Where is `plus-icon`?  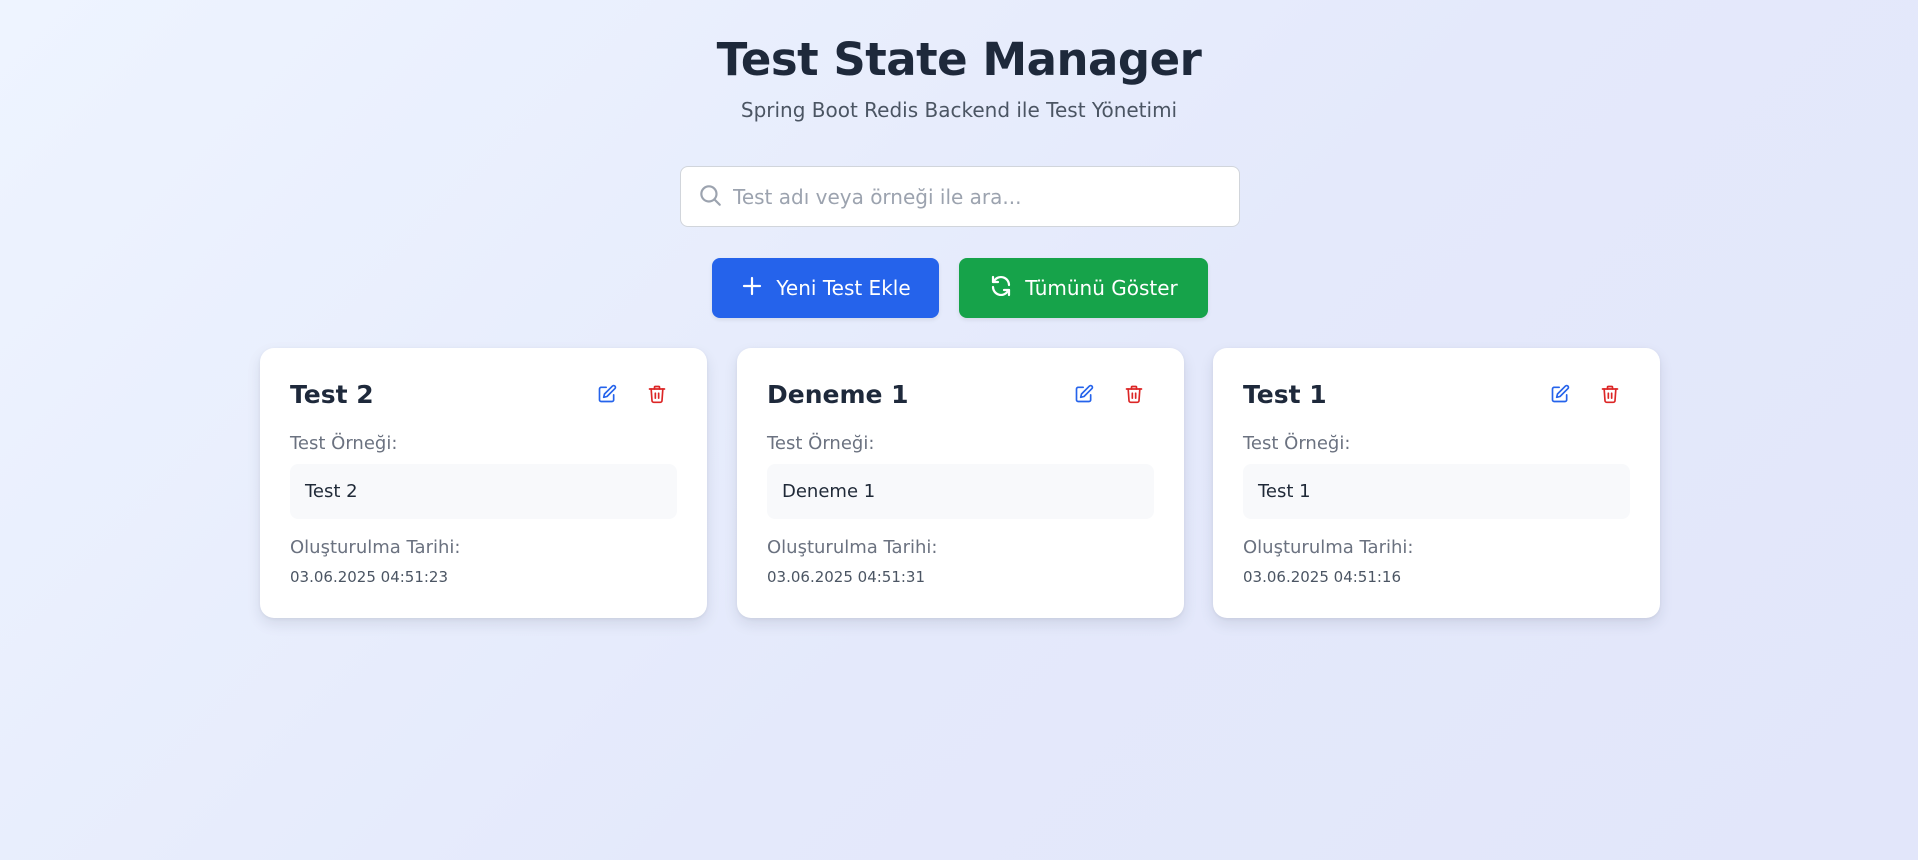
plus-icon is located at coordinates (758, 288).